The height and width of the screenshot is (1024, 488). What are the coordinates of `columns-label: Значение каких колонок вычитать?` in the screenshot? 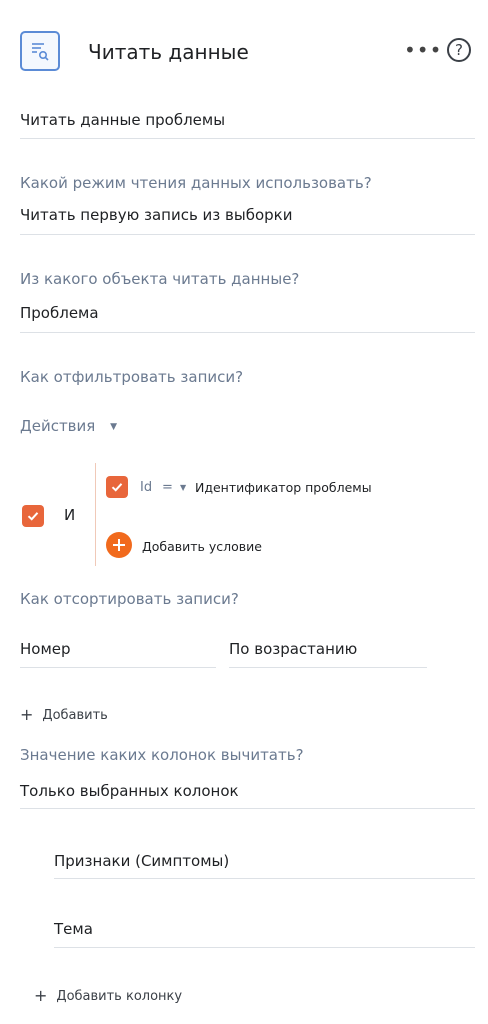 It's located at (162, 755).